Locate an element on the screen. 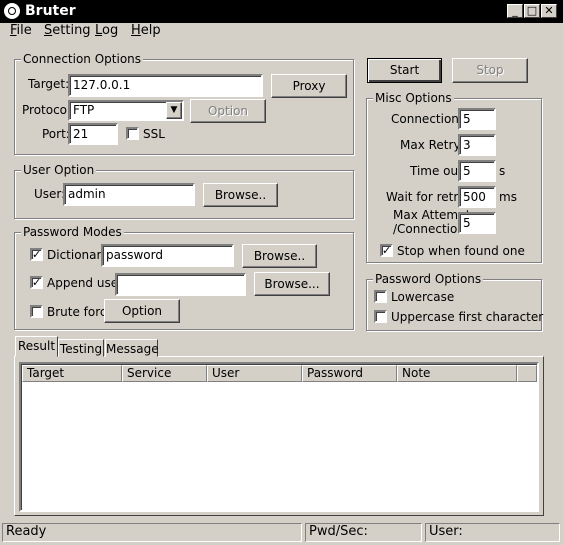 The image size is (563, 545). port-input: 21 is located at coordinates (93, 134).